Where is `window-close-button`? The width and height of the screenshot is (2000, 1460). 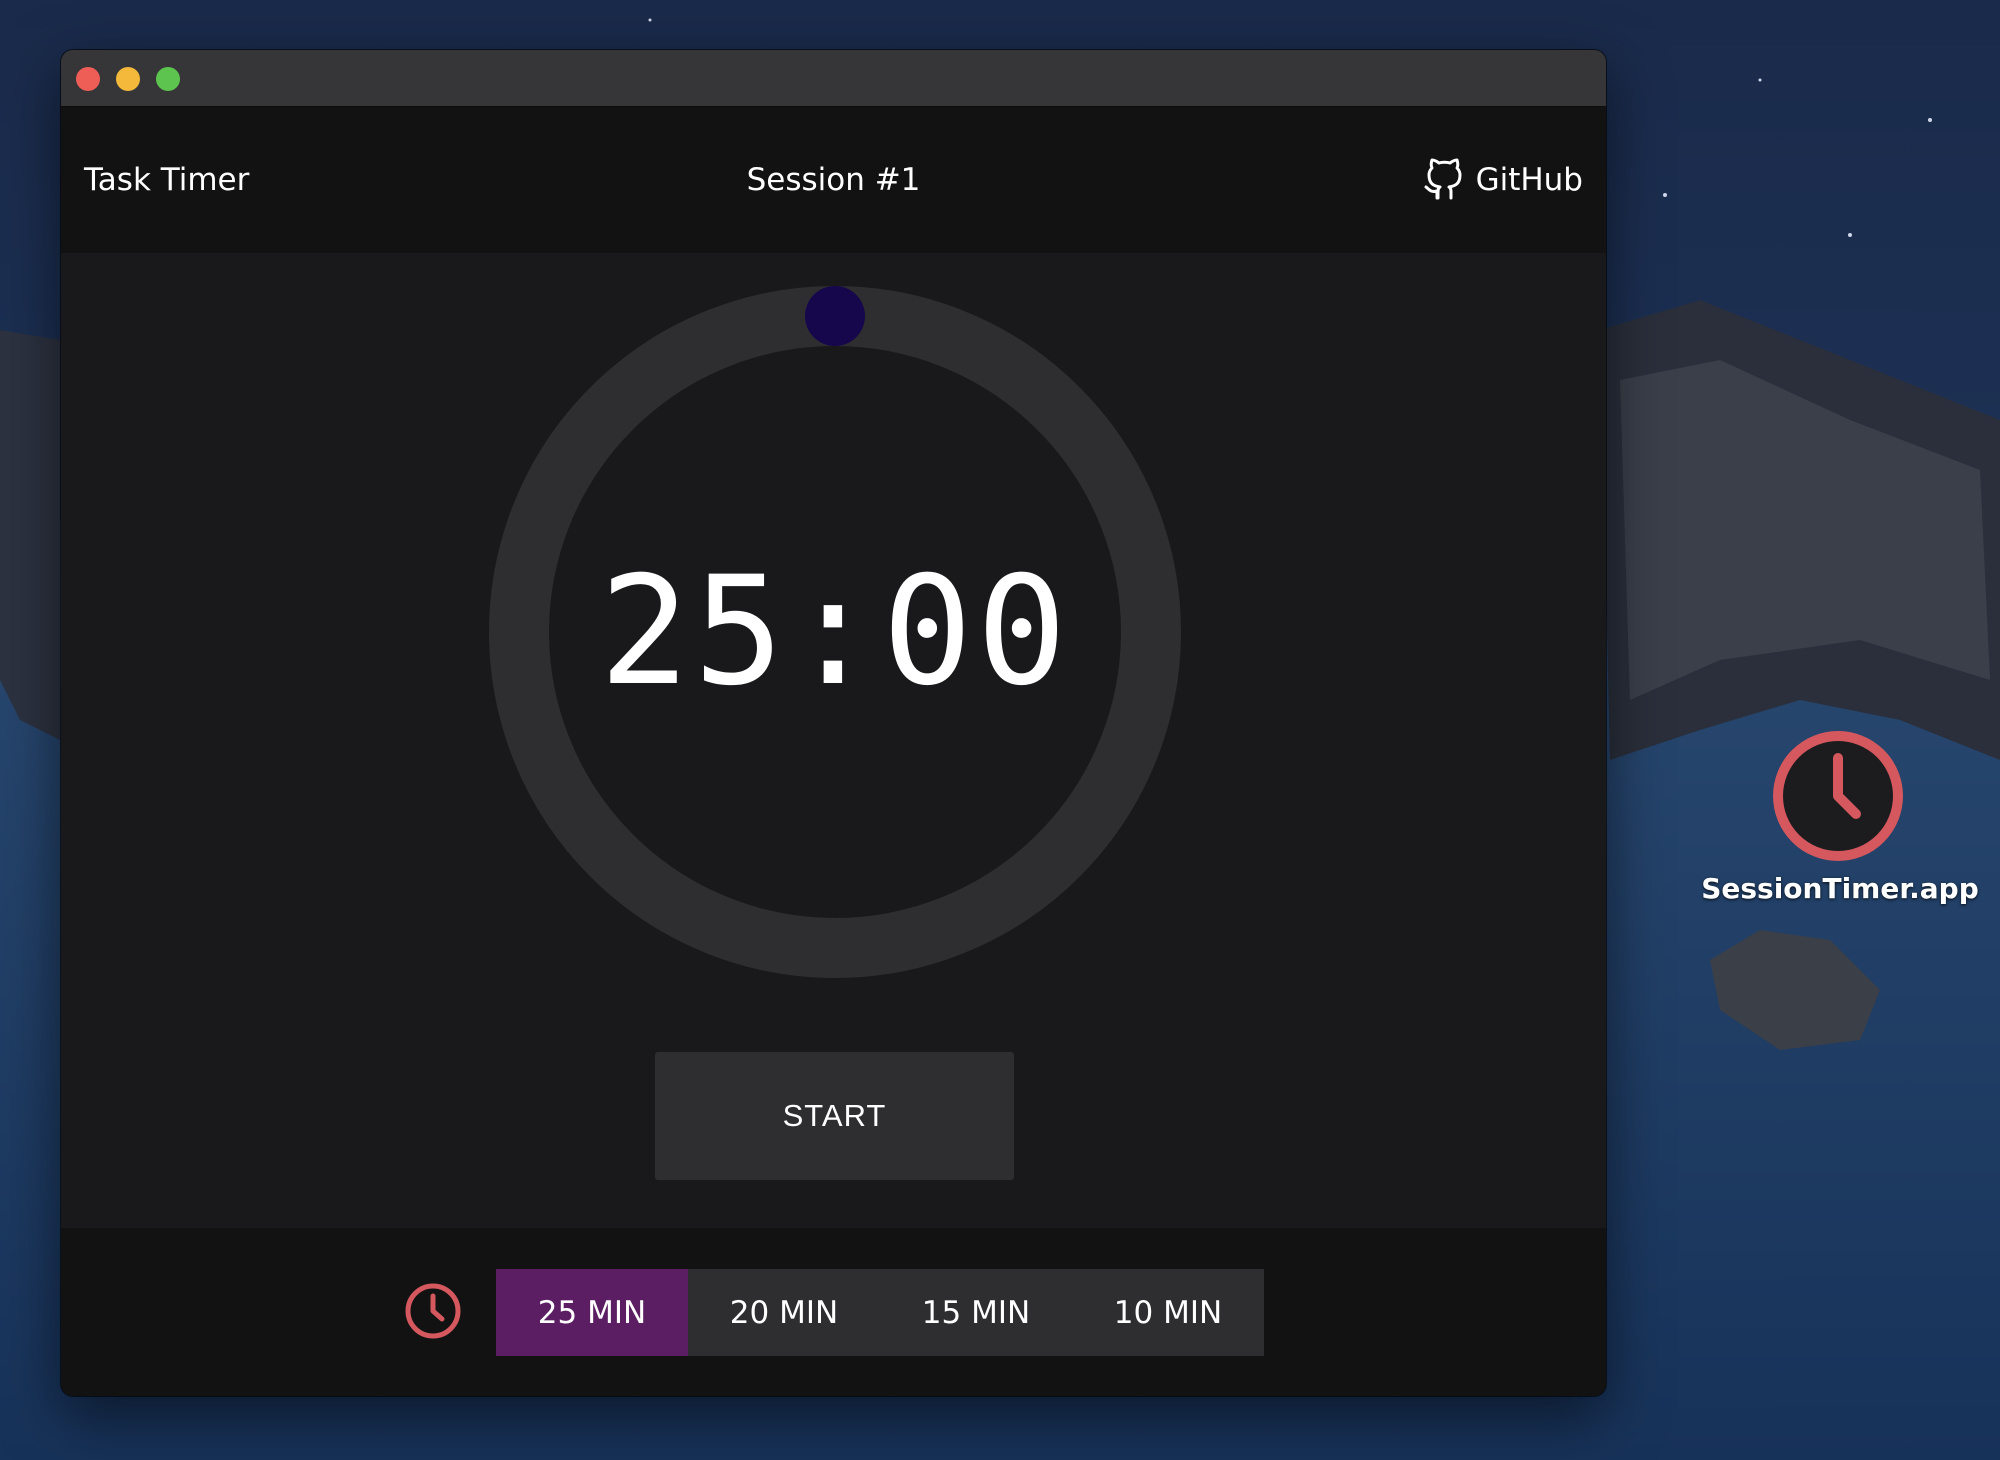
window-close-button is located at coordinates (88, 79).